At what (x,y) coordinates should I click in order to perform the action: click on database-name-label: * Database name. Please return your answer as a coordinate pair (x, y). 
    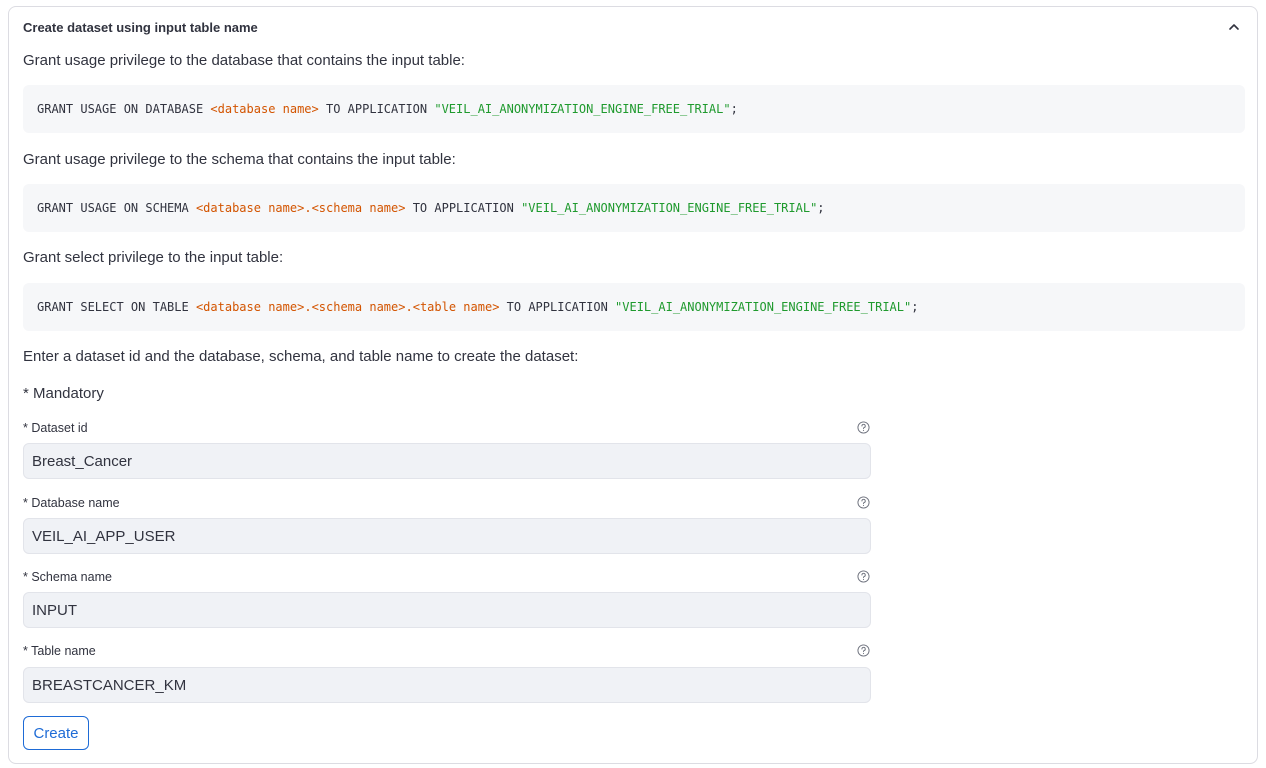
    Looking at the image, I should click on (71, 503).